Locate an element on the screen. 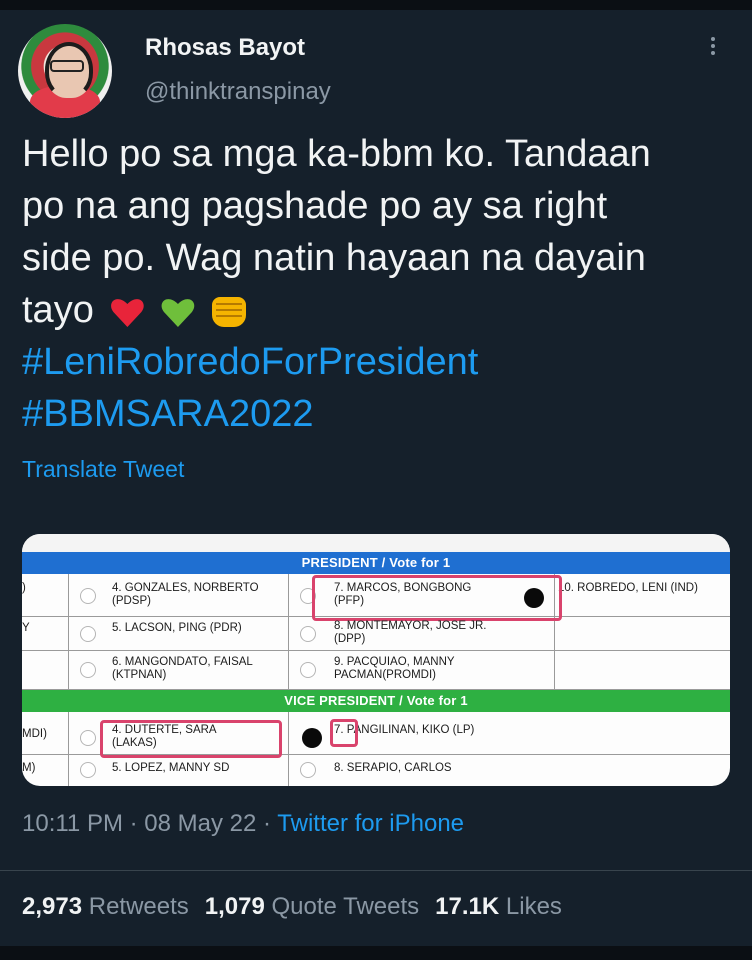 The width and height of the screenshot is (752, 960). candidate-name: 5. LACSON, PING (PDR) is located at coordinates (177, 628).